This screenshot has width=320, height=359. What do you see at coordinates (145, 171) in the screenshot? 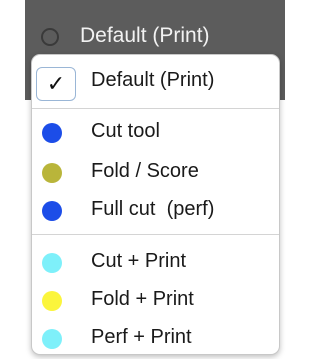
I see `menu-item-label: Fold / Score` at bounding box center [145, 171].